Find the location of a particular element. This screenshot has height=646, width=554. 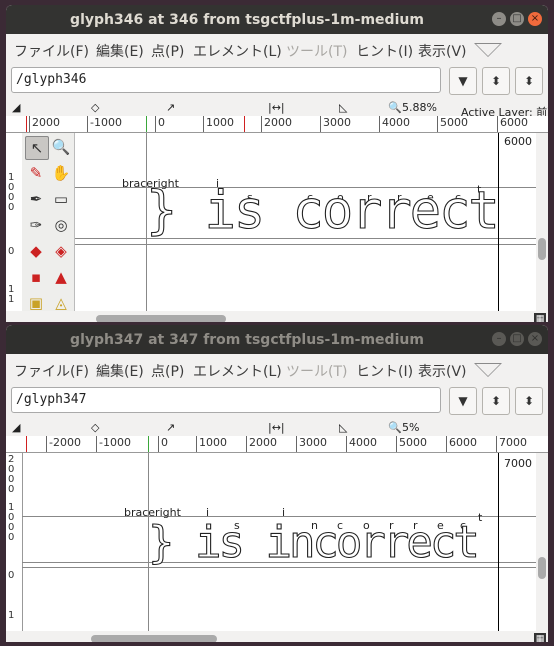

pencil-tool-icon: ✎ is located at coordinates (36, 173).